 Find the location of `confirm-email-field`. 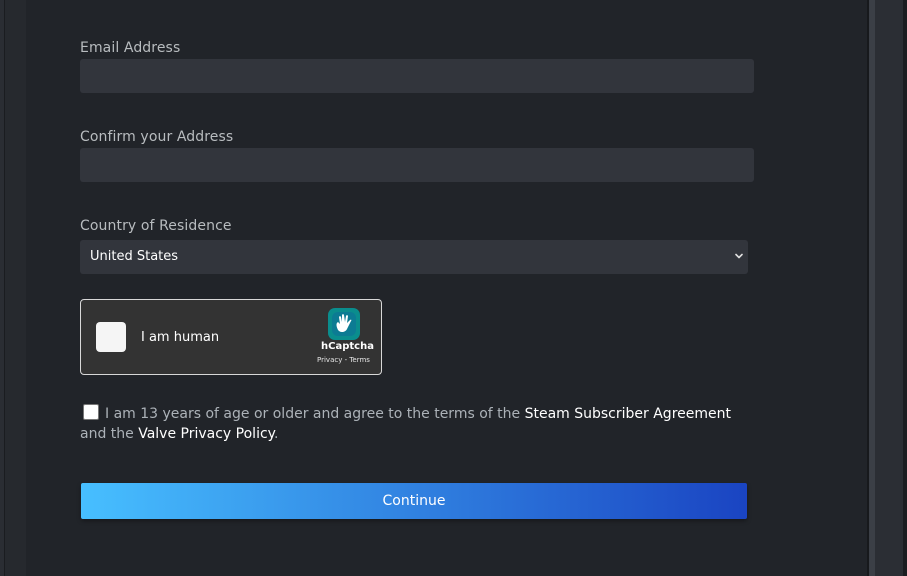

confirm-email-field is located at coordinates (417, 165).